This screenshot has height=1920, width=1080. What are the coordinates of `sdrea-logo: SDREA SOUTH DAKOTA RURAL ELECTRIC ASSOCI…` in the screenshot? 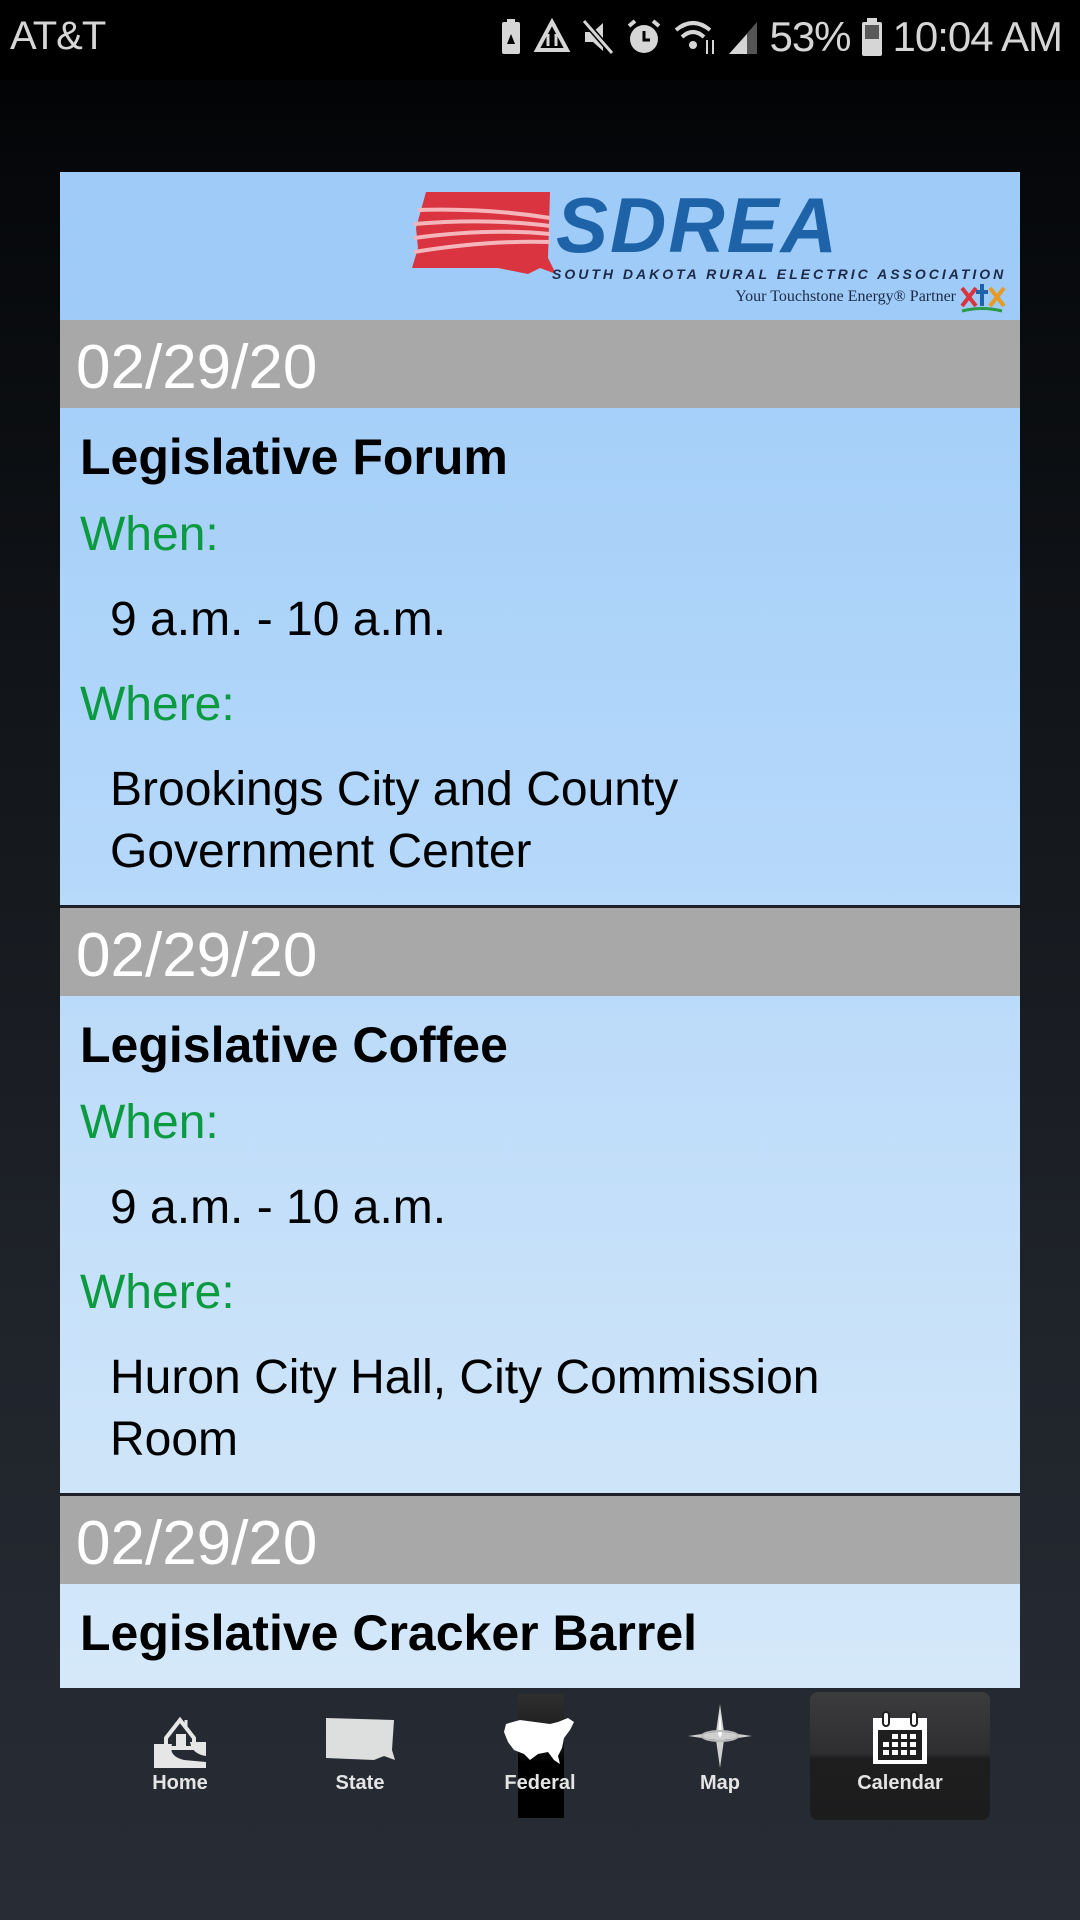 It's located at (708, 246).